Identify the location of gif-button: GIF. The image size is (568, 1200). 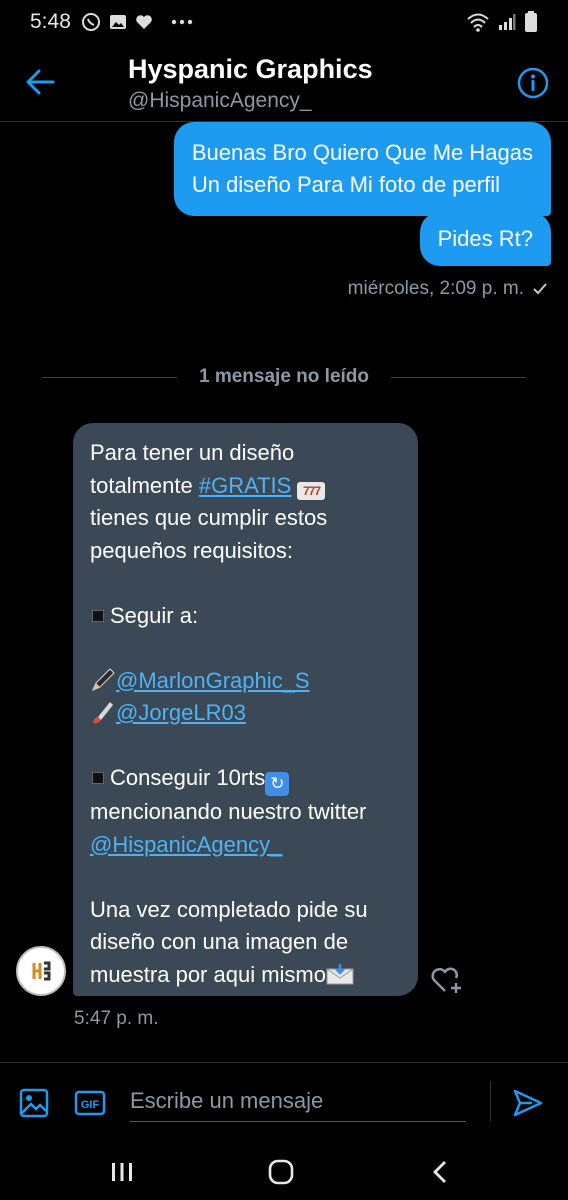
(90, 1103).